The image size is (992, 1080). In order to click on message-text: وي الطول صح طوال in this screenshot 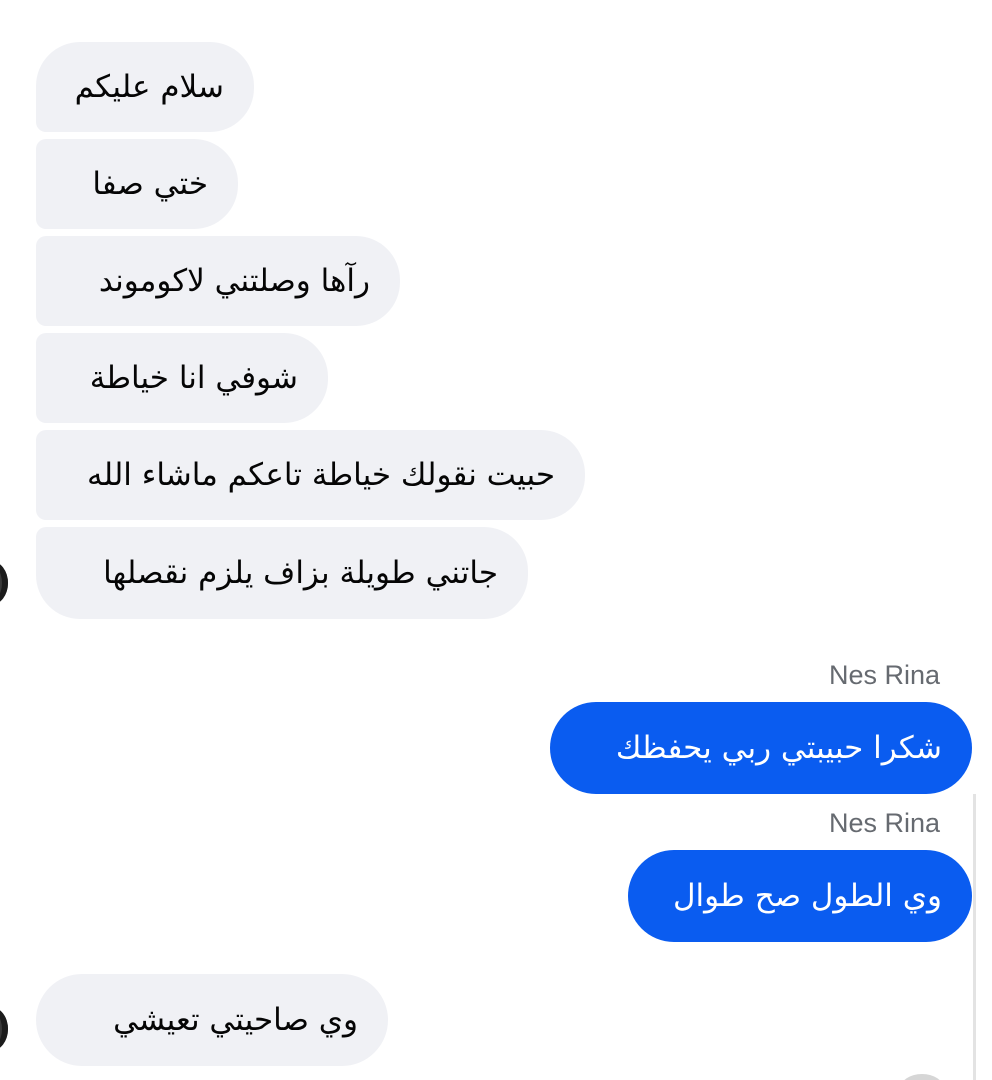, I will do `click(807, 895)`.